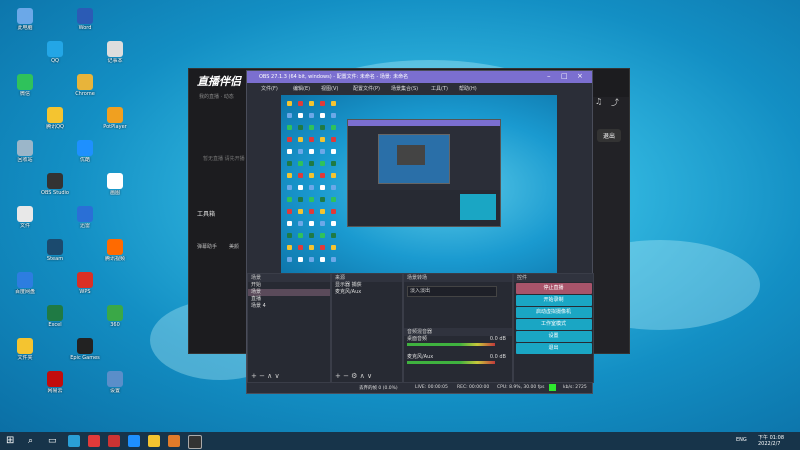 Image resolution: width=800 pixels, height=450 pixels. I want to click on desktop-icon: QQ, so click(55, 52).